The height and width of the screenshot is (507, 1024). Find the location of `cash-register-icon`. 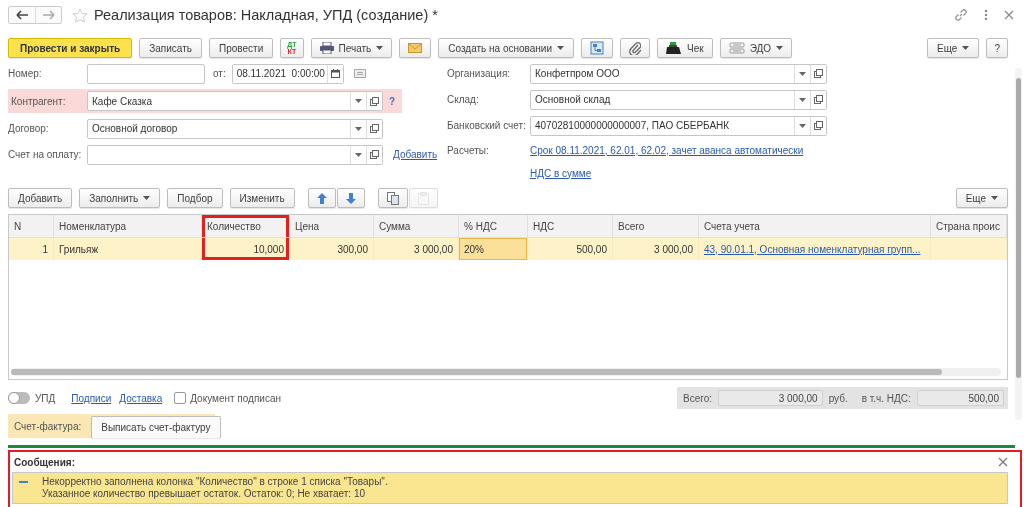

cash-register-icon is located at coordinates (674, 48).